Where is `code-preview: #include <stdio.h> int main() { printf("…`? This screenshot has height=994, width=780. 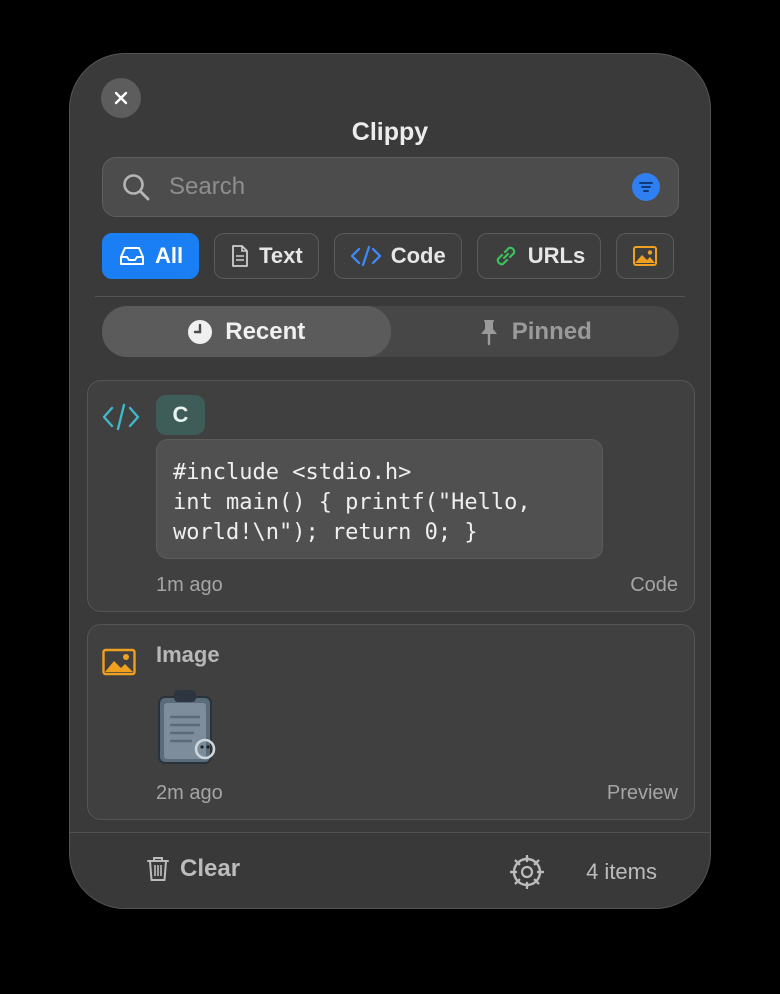 code-preview: #include <stdio.h> int main() { printf("… is located at coordinates (379, 499).